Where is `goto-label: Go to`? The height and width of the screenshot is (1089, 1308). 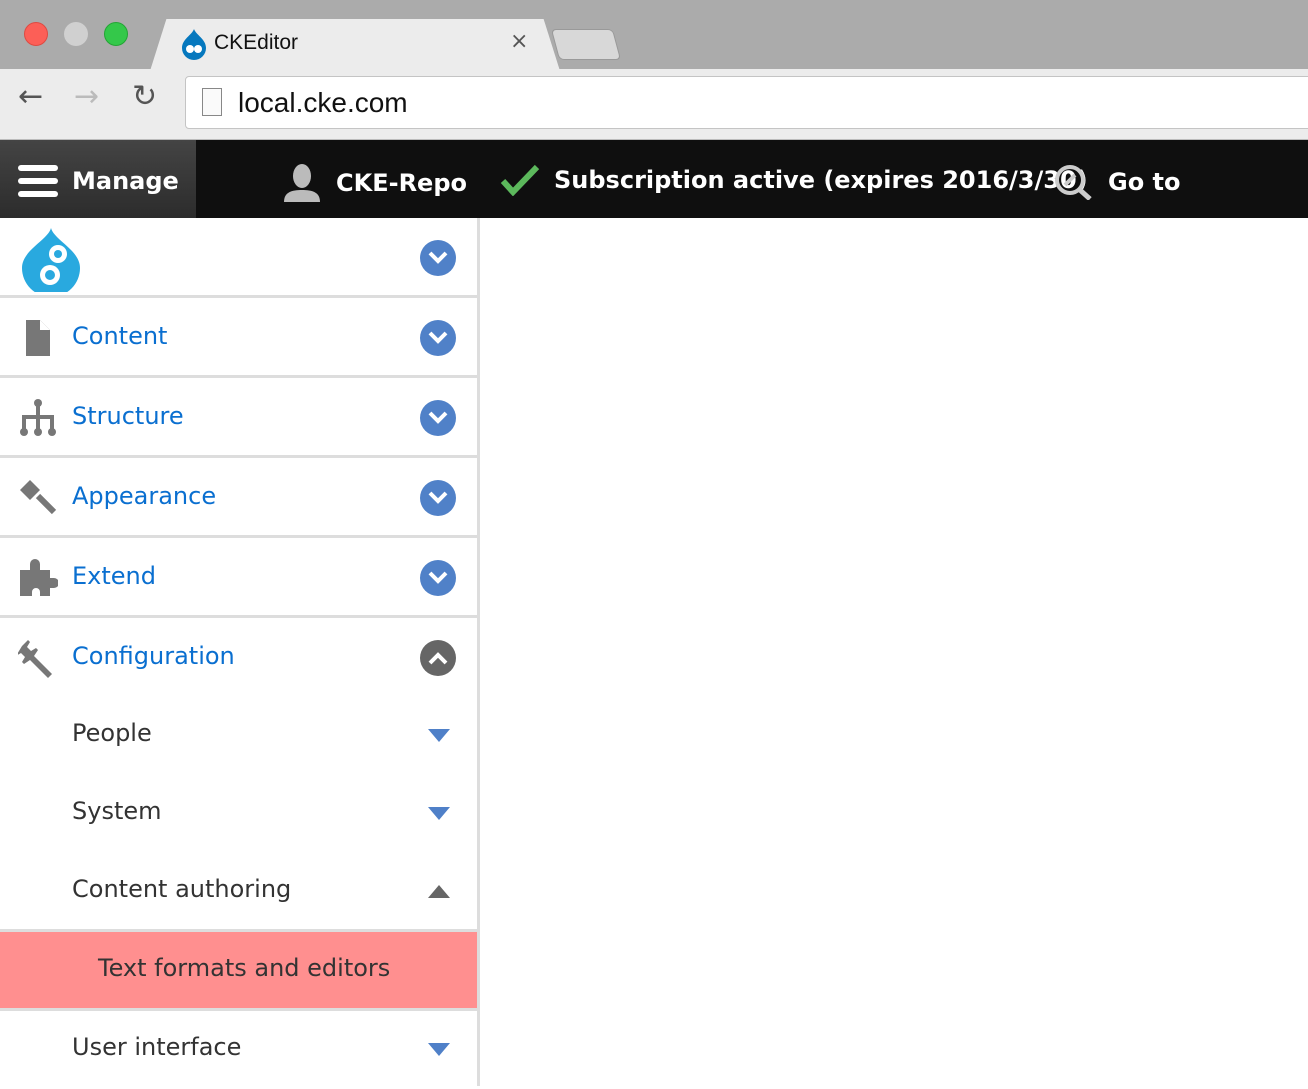 goto-label: Go to is located at coordinates (1144, 182).